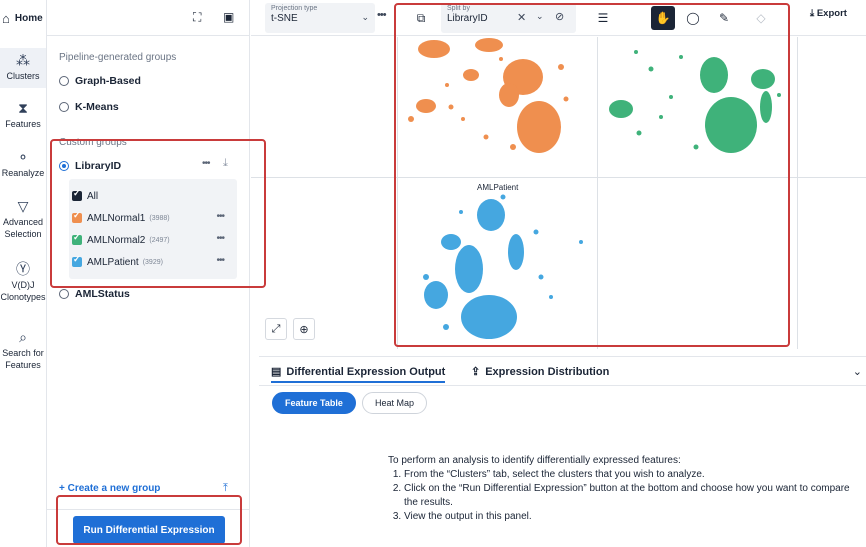 The height and width of the screenshot is (547, 866). What do you see at coordinates (23, 60) in the screenshot?
I see `clusters-icon: ⁂` at bounding box center [23, 60].